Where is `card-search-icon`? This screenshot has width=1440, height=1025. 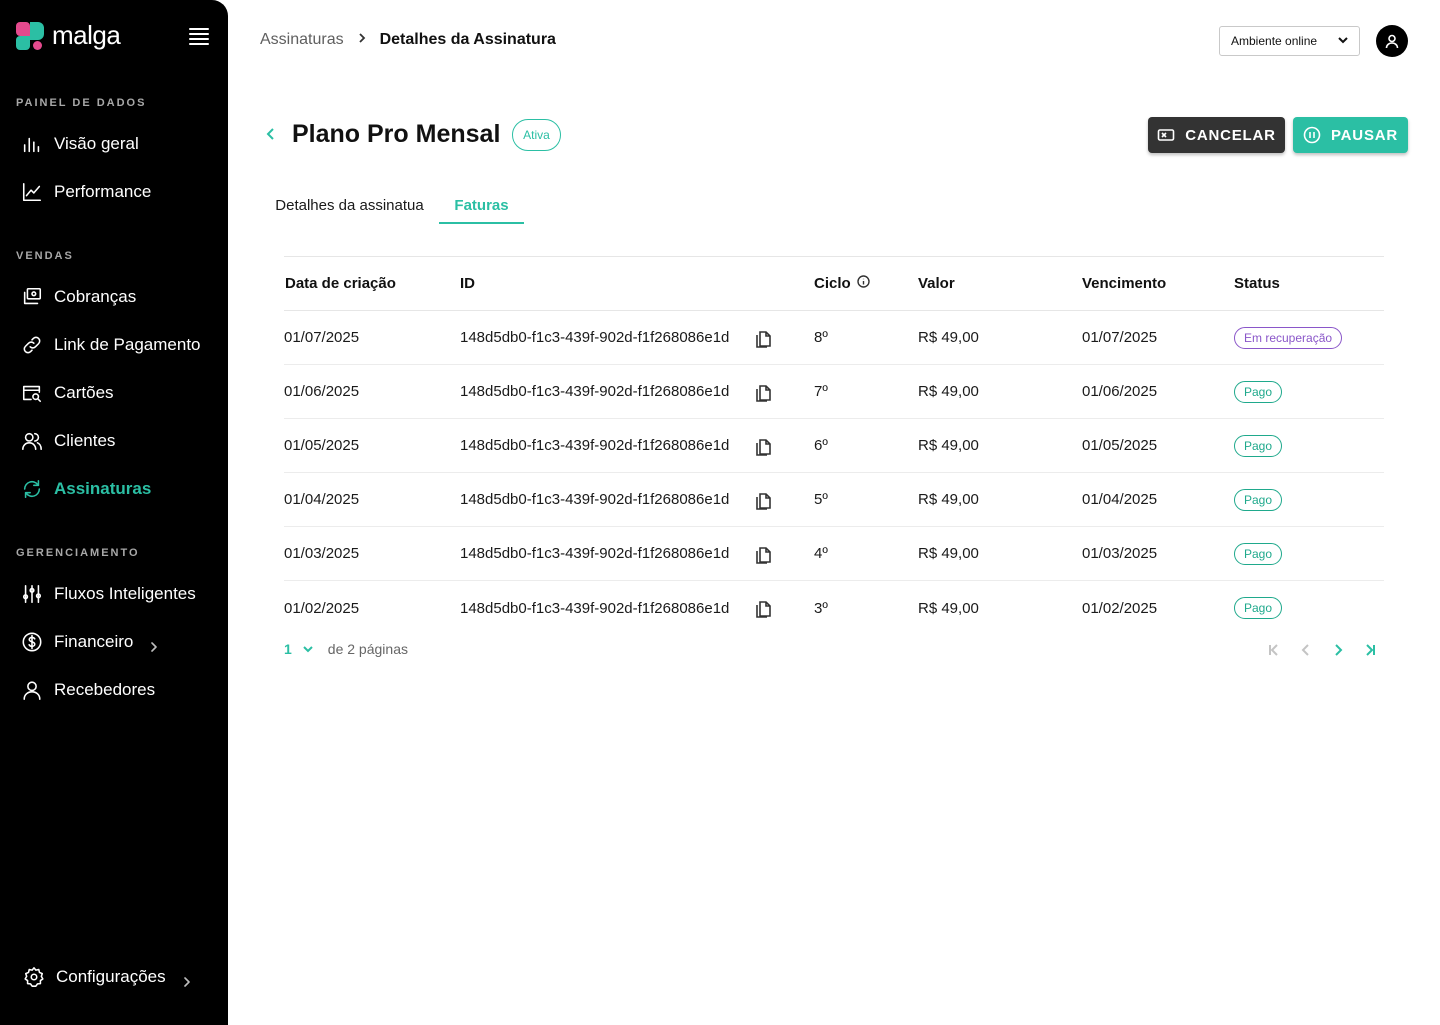 card-search-icon is located at coordinates (32, 393).